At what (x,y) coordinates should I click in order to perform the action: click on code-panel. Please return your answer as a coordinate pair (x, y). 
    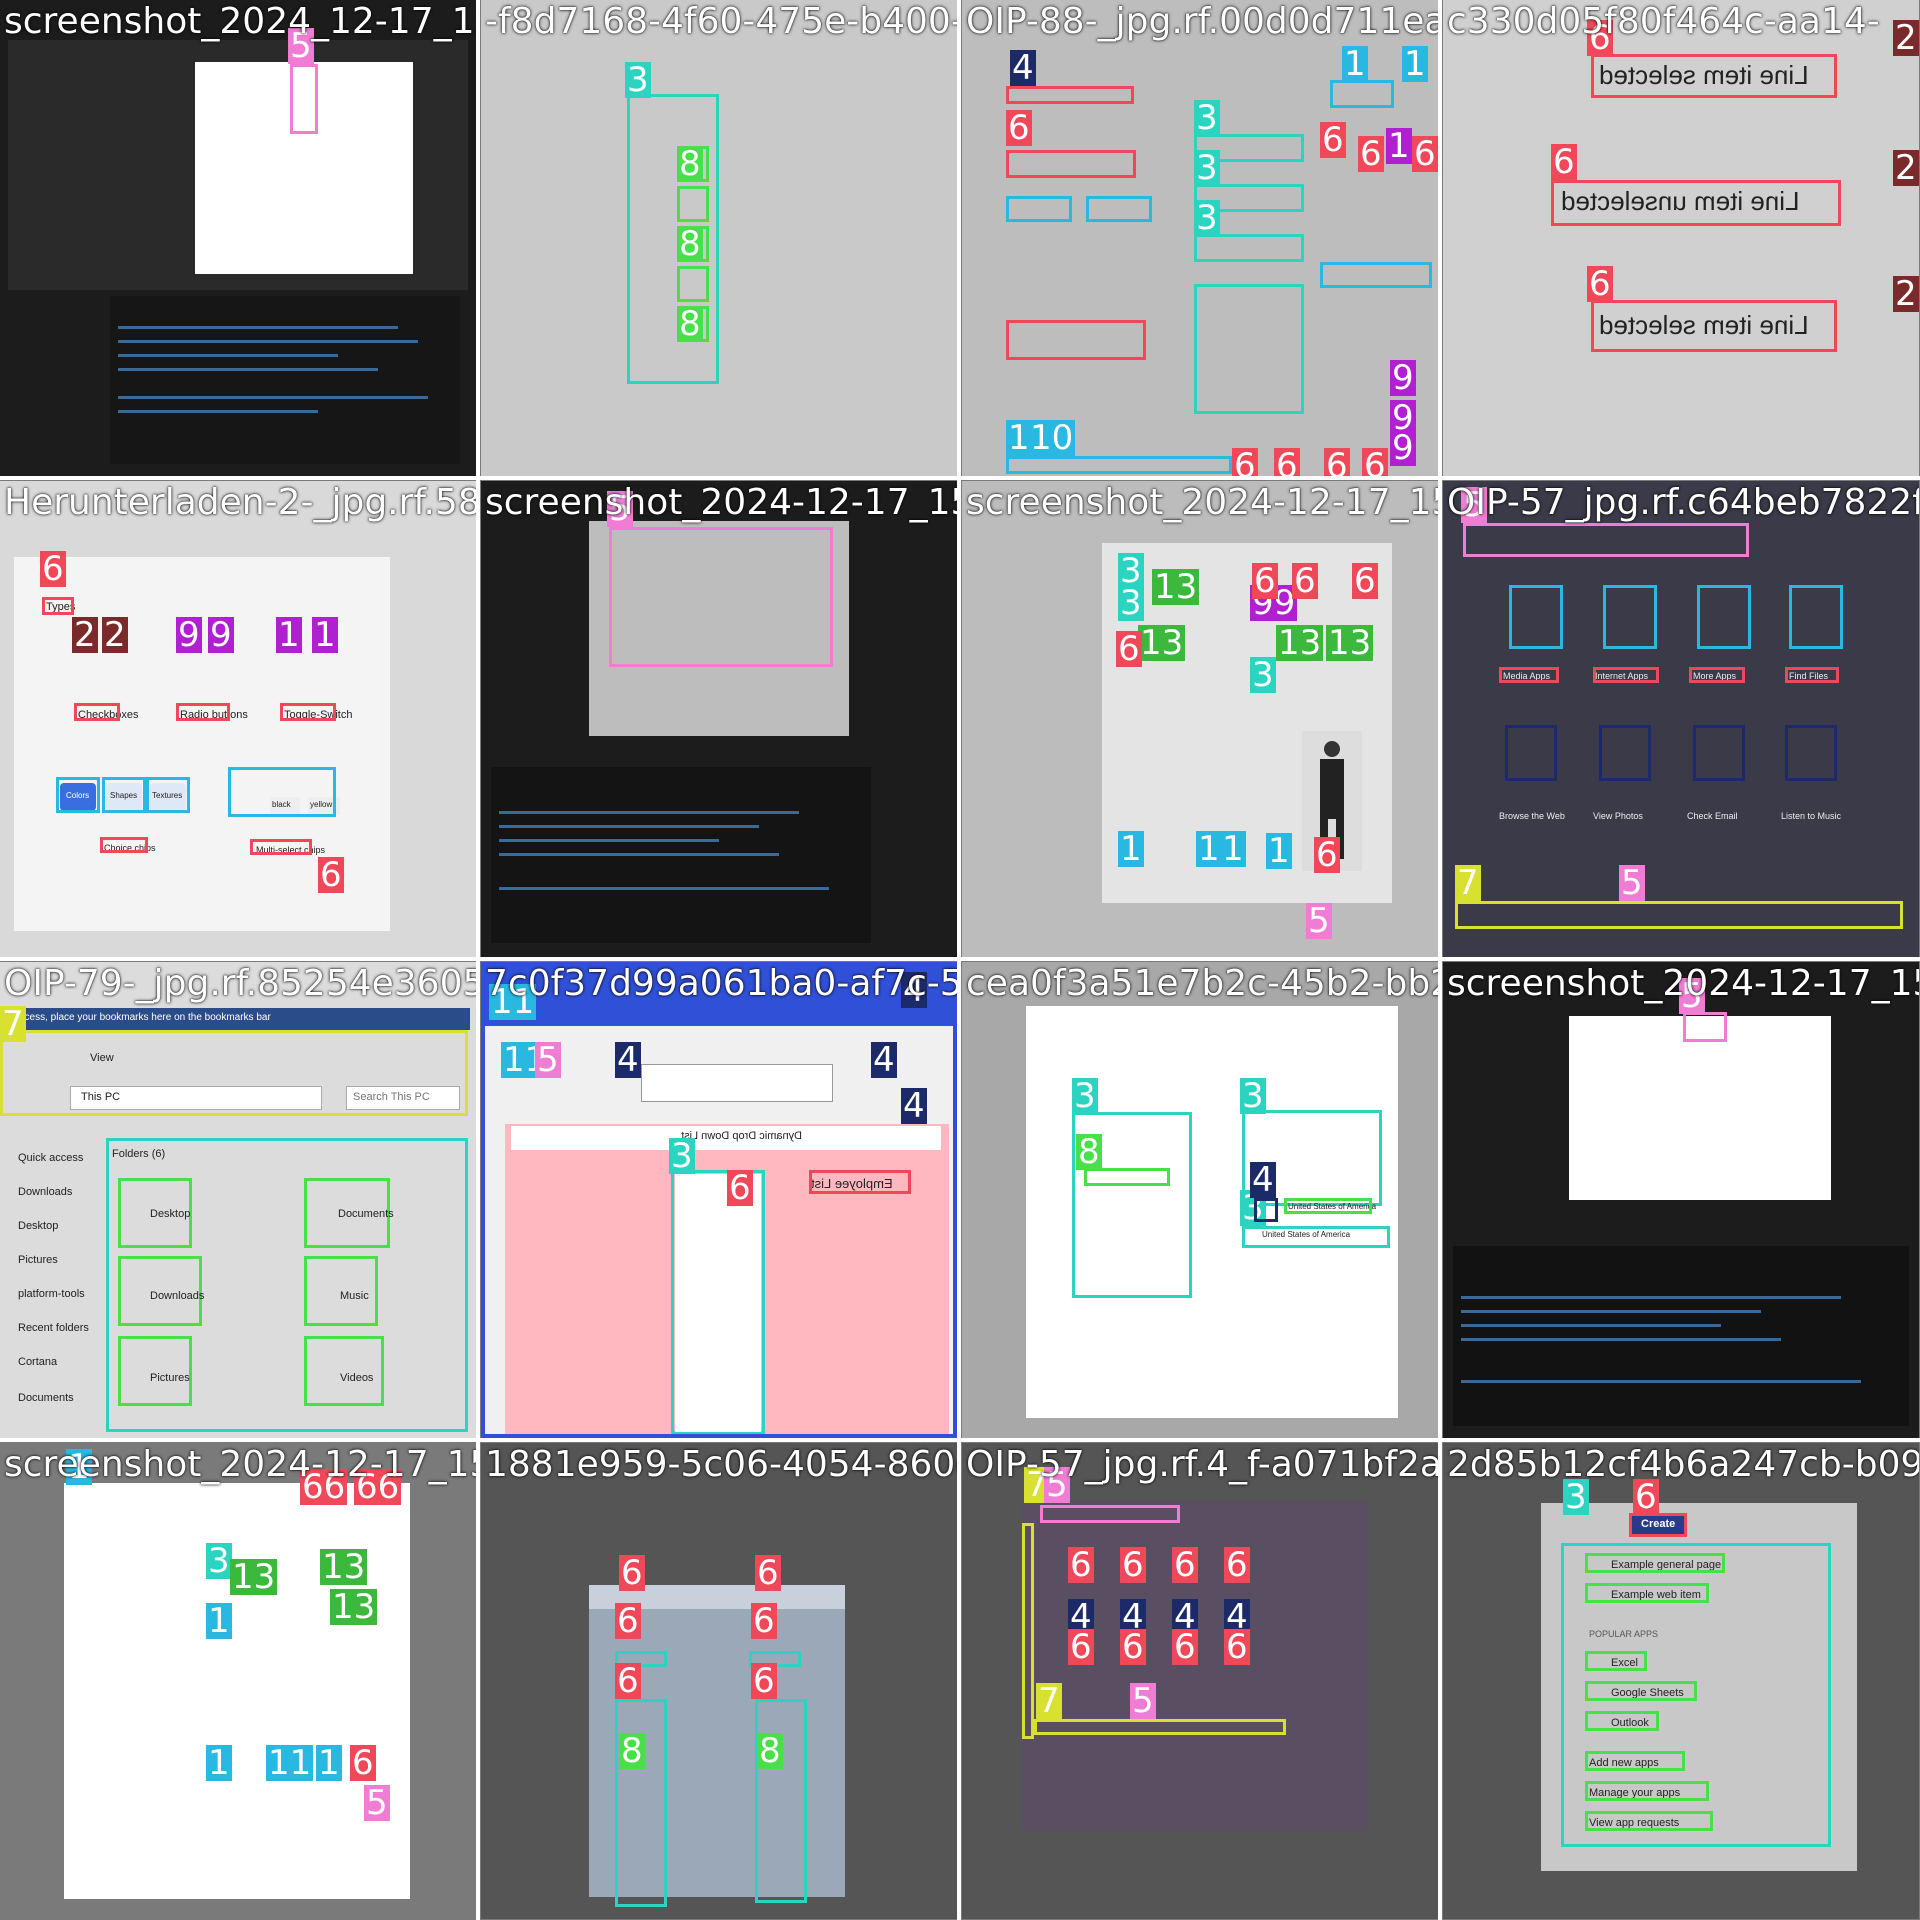
    Looking at the image, I should click on (285, 380).